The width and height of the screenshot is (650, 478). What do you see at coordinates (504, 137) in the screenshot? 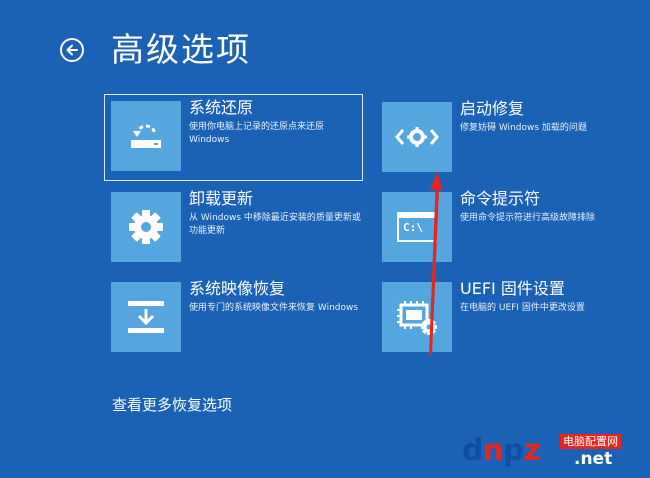
I see `option-startup-repair: 启动修复 修复妨碍 Windows 加载的问题` at bounding box center [504, 137].